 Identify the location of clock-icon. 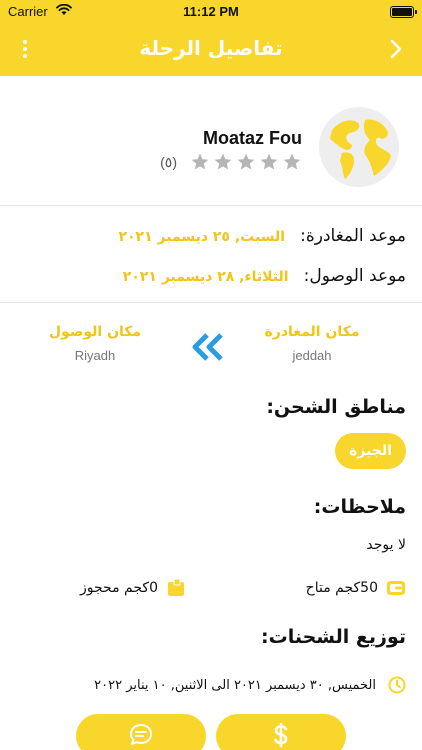
(397, 685).